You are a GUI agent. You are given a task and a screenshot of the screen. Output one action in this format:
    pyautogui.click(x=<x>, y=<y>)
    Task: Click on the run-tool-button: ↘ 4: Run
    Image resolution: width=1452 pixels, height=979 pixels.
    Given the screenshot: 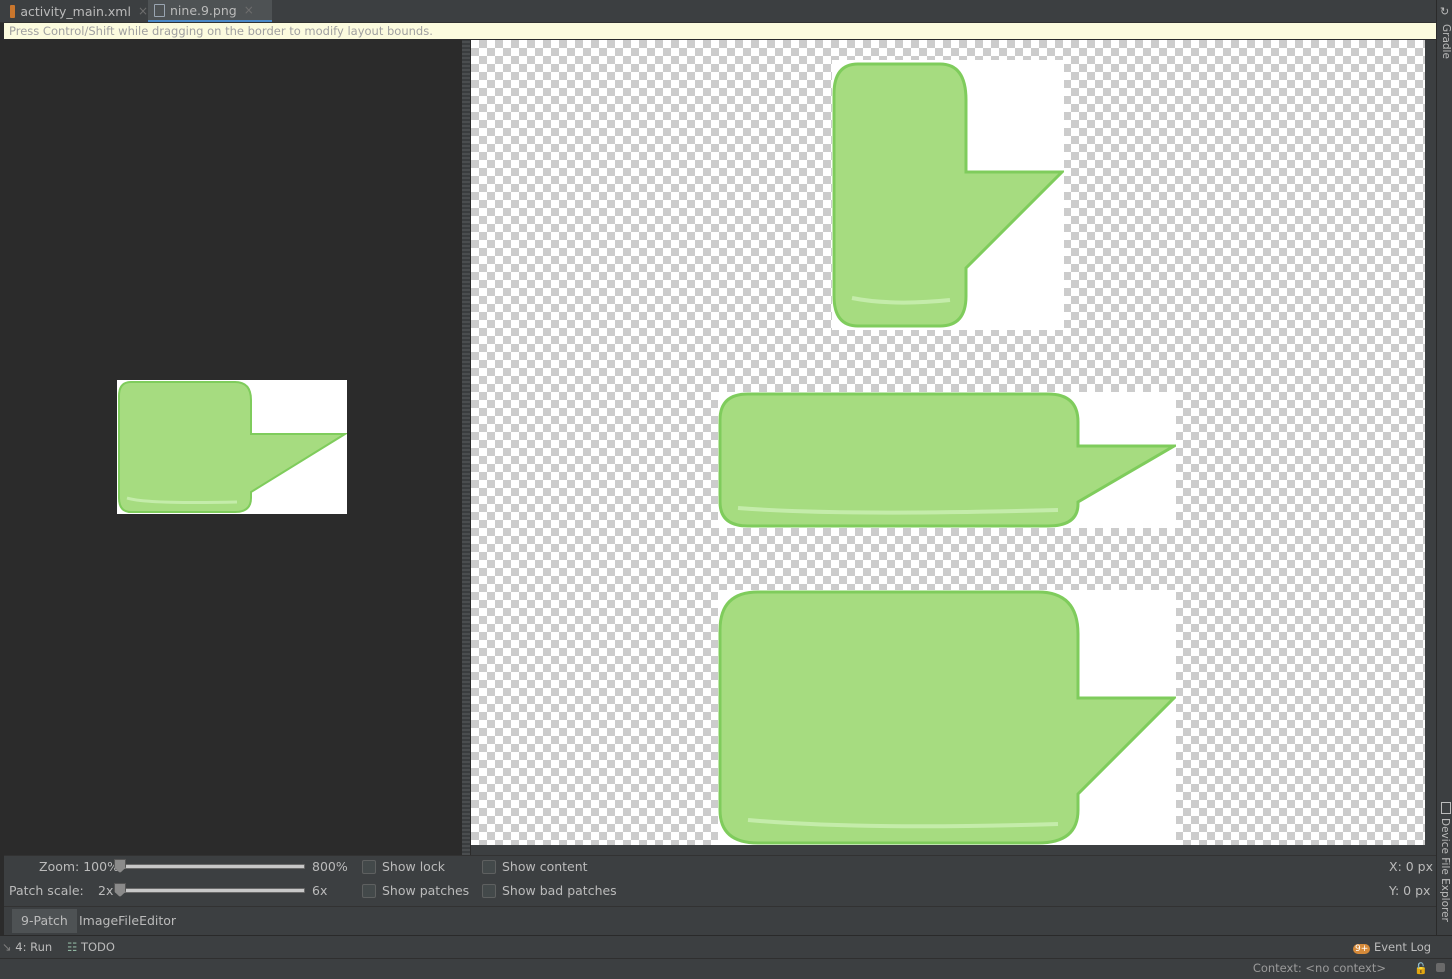 What is the action you would take?
    pyautogui.click(x=27, y=947)
    